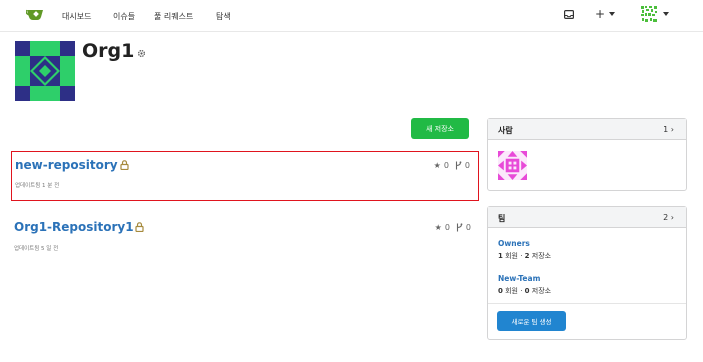 This screenshot has width=703, height=362. I want to click on new-team-button: 새로운 팀 생성, so click(531, 321).